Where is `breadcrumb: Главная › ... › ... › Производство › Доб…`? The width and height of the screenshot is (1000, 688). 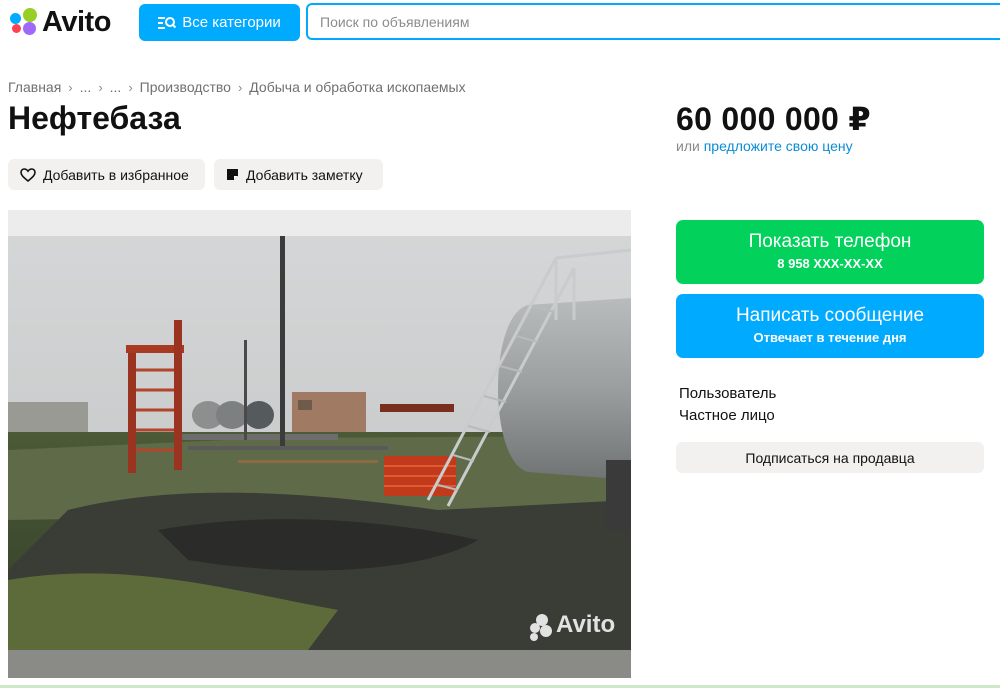
breadcrumb: Главная › ... › ... › Производство › Доб… is located at coordinates (237, 87).